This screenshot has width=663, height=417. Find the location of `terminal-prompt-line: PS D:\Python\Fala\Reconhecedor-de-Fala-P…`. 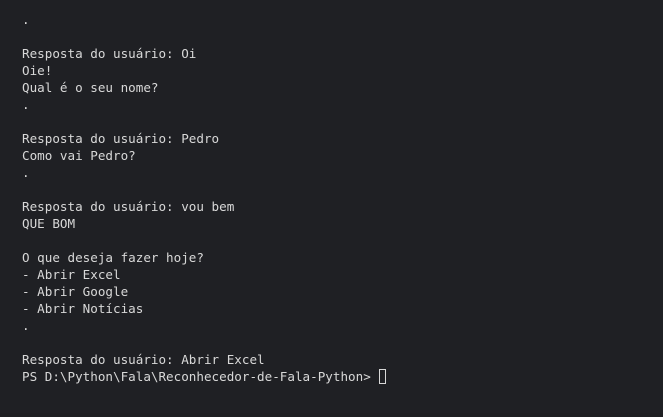

terminal-prompt-line: PS D:\Python\Fala\Reconhecedor-de-Fala-P… is located at coordinates (204, 376).